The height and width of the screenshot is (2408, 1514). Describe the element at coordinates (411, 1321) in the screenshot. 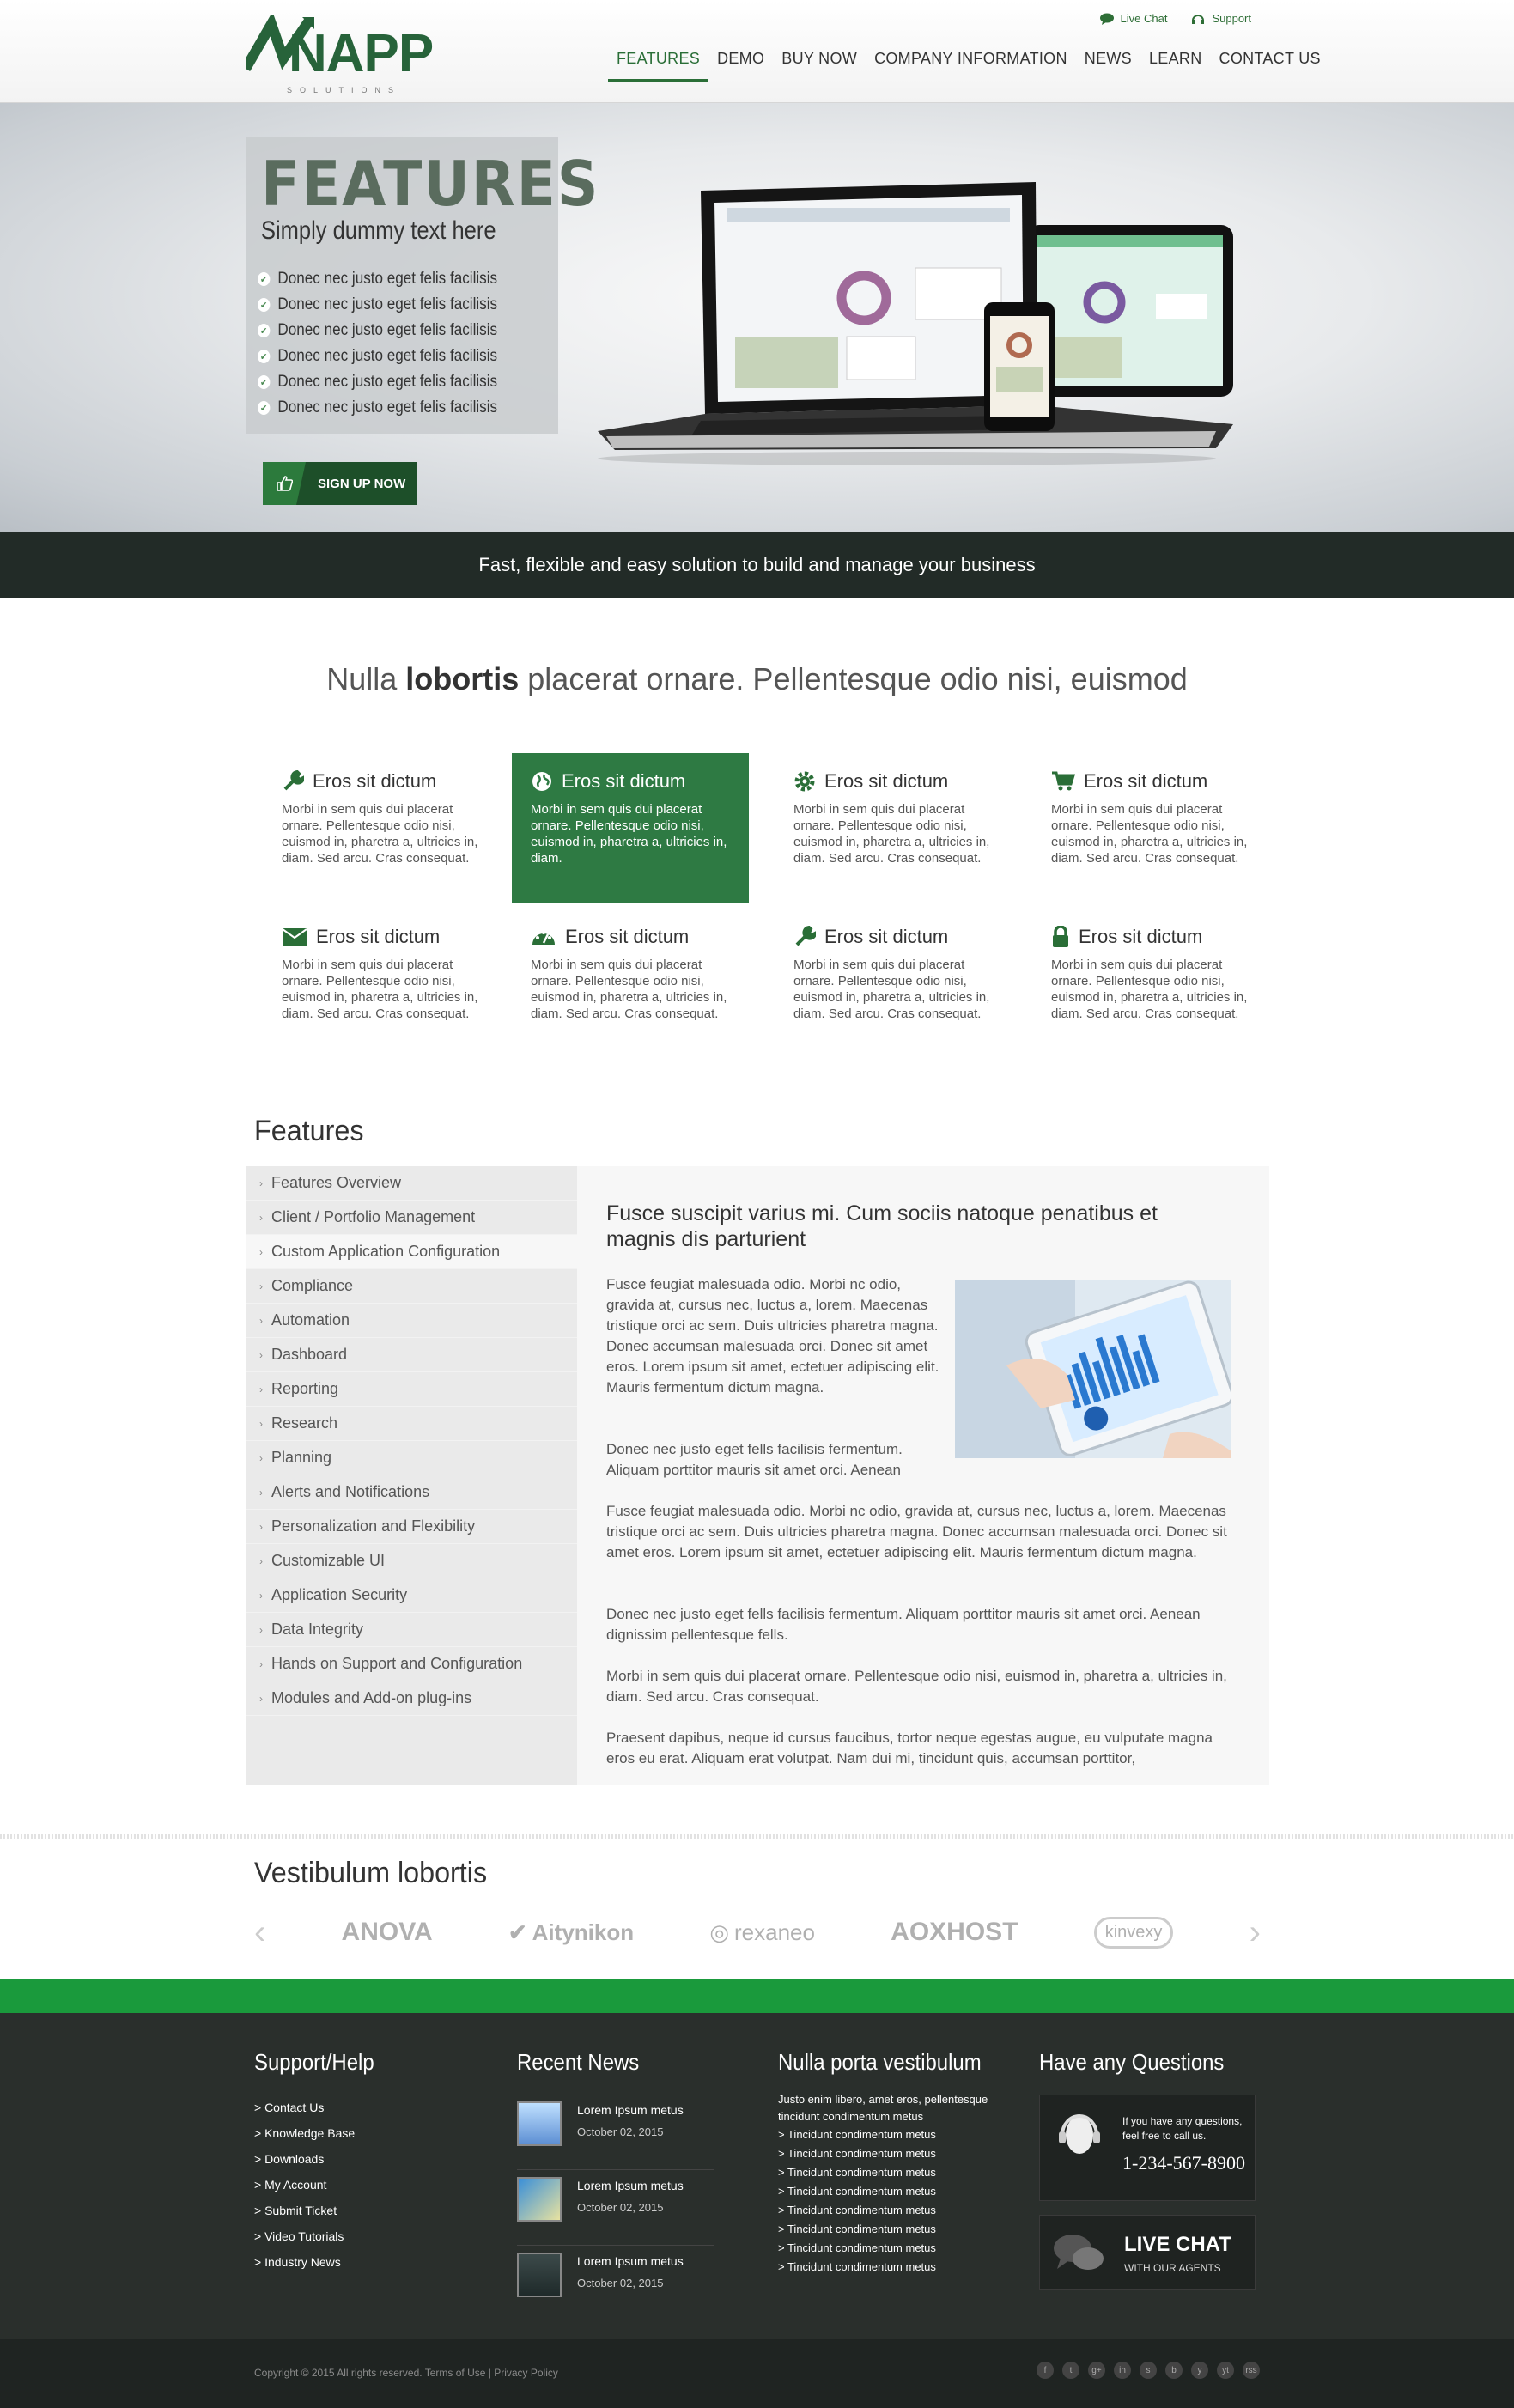

I see `menu-item-automation: › Automation` at that location.